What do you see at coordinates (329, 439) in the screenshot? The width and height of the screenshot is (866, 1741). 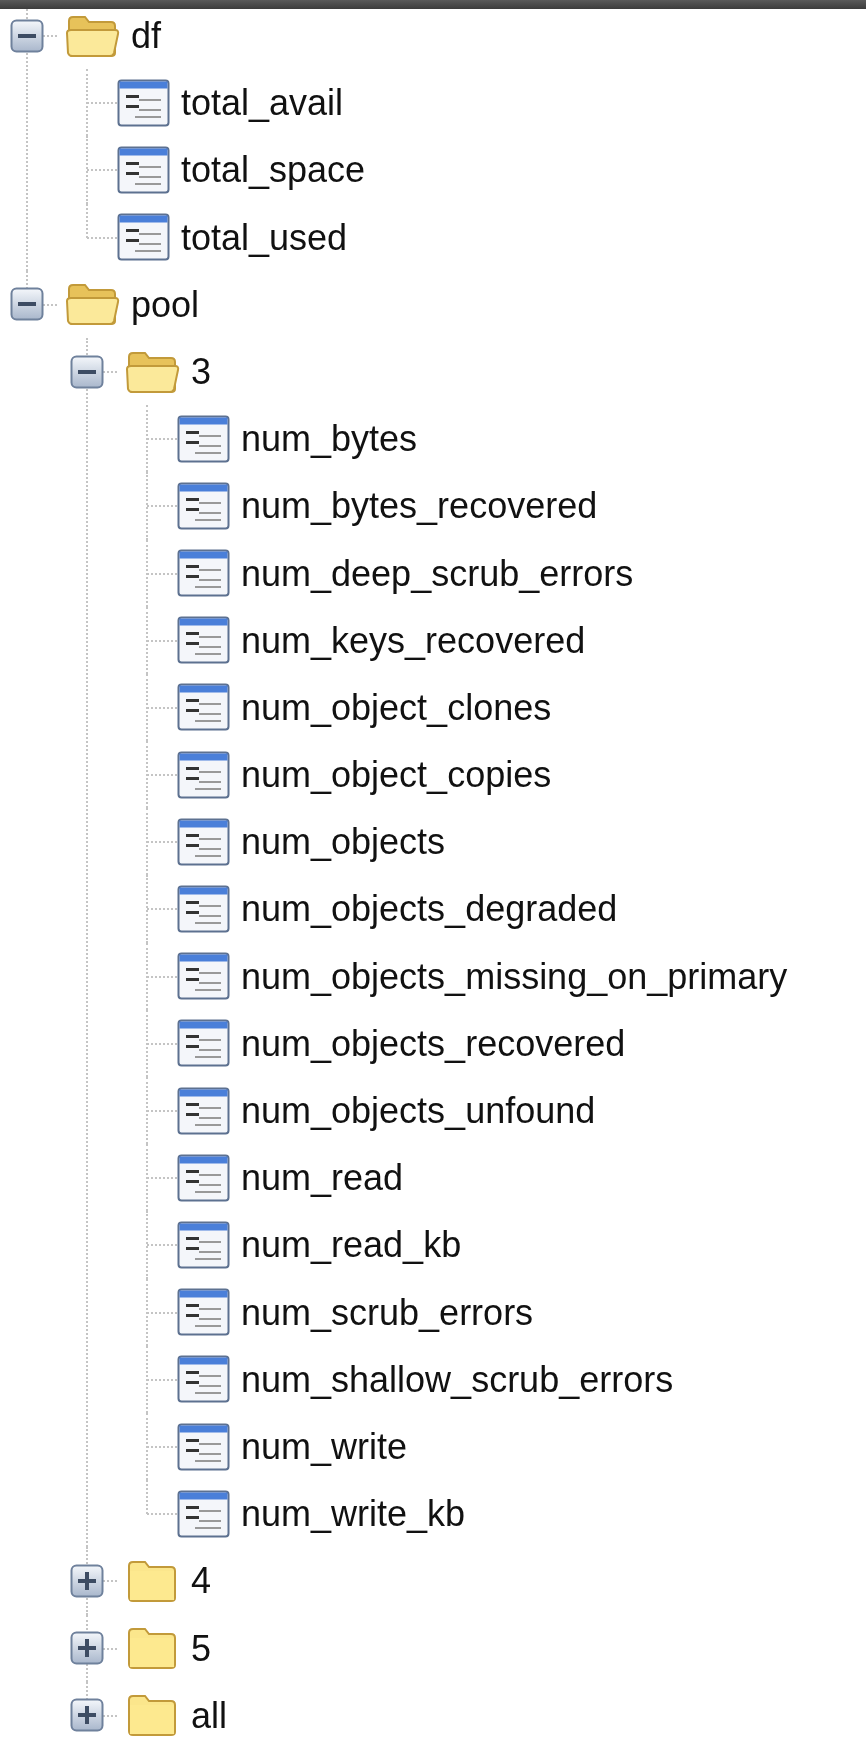 I see `tree-item-label: num_bytes` at bounding box center [329, 439].